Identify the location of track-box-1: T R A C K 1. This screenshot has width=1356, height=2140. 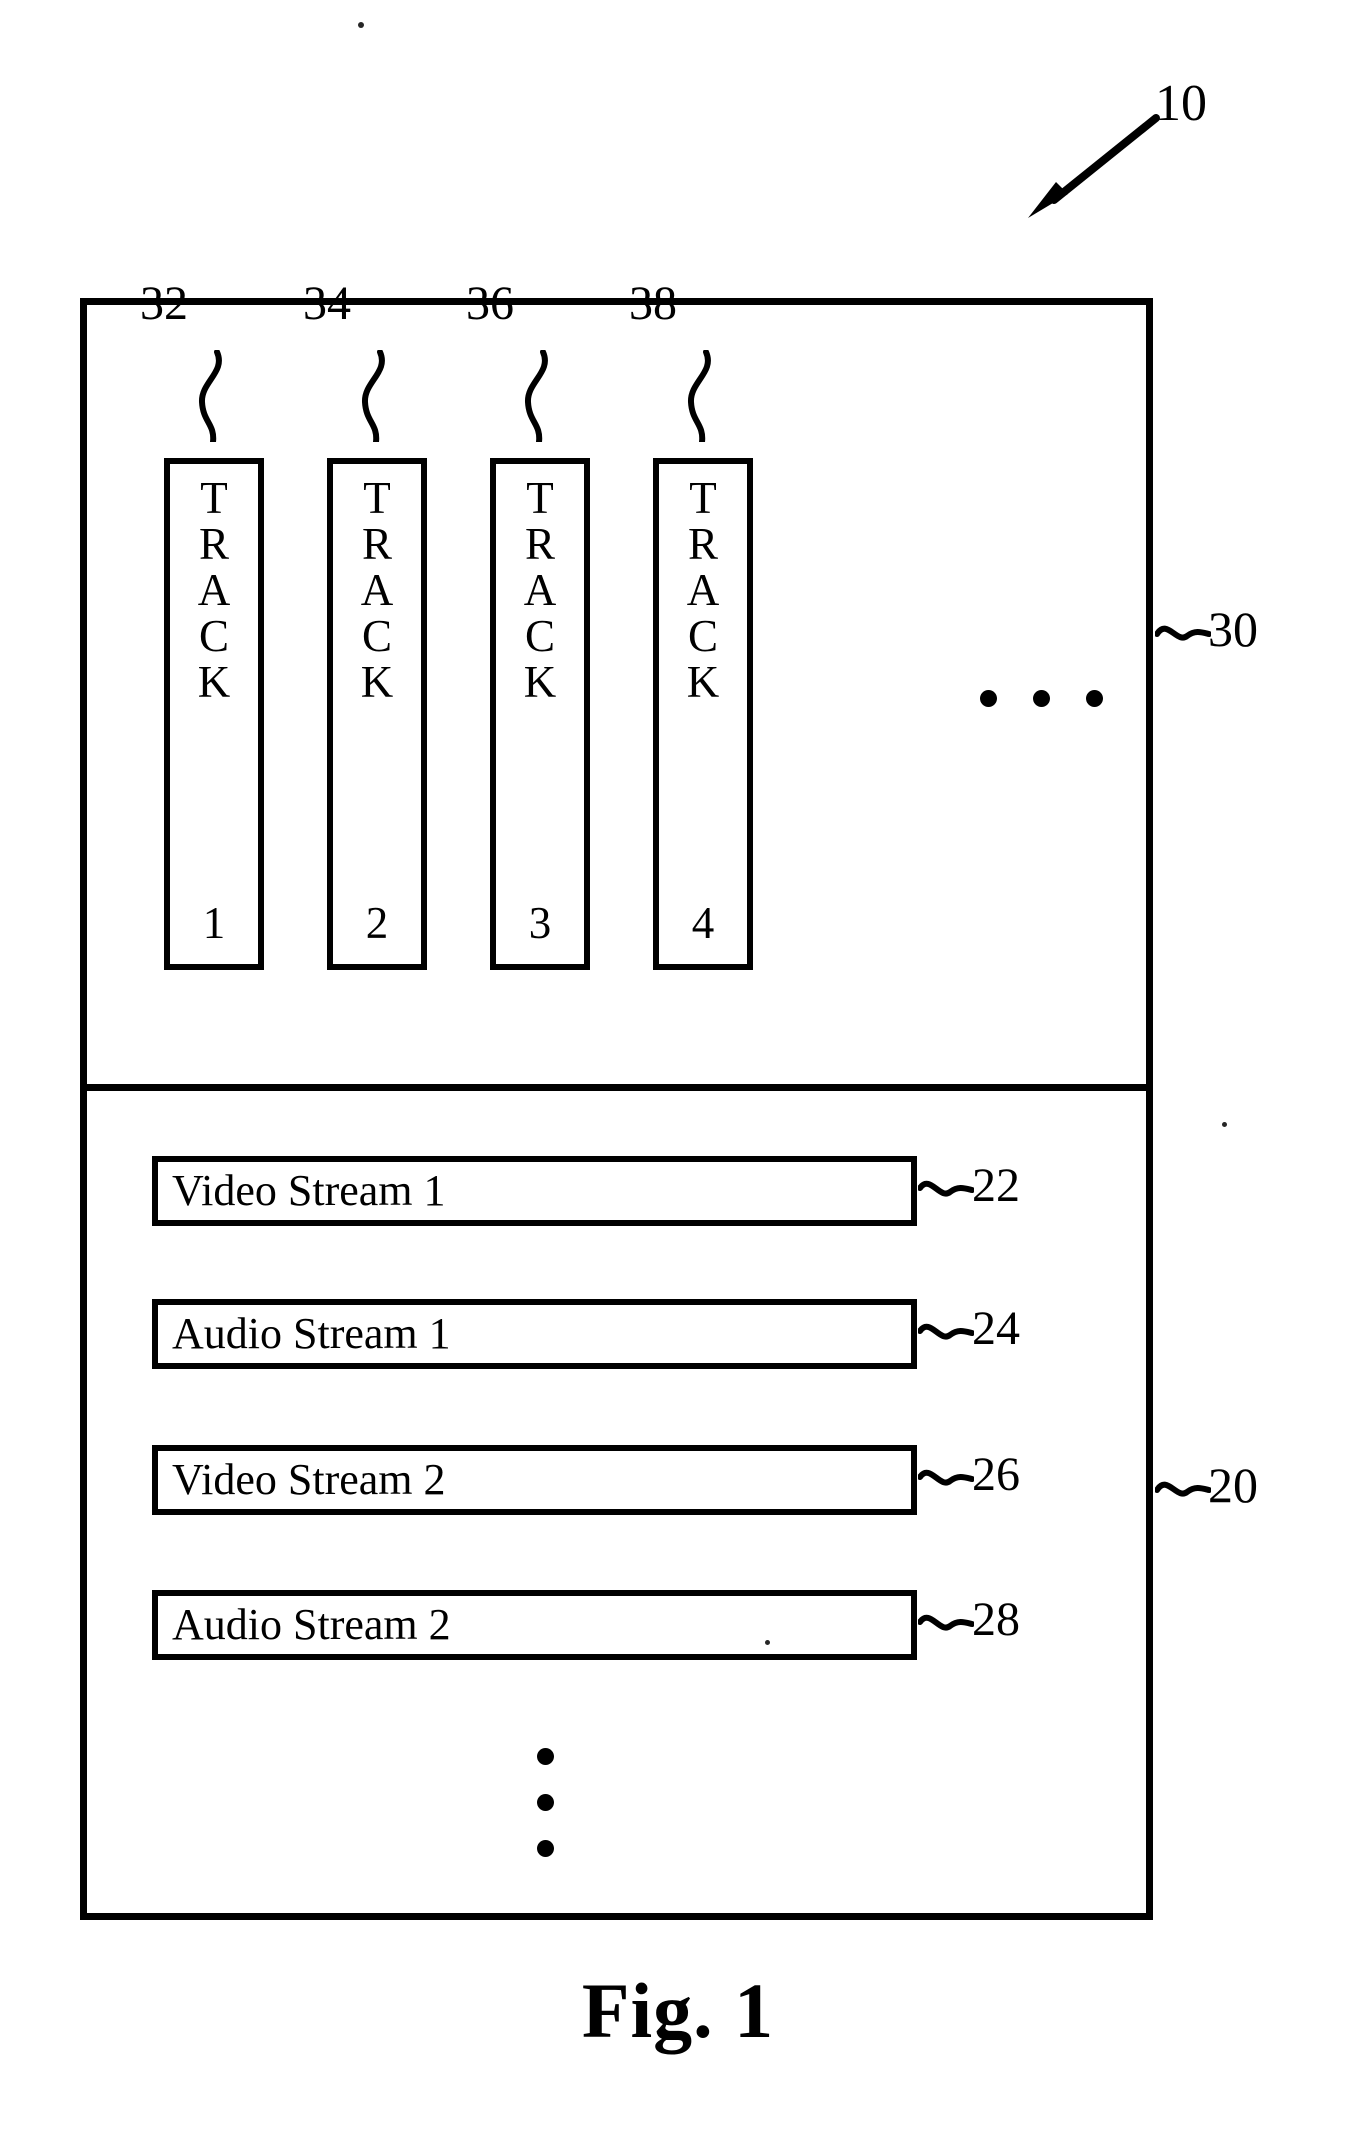
(214, 714).